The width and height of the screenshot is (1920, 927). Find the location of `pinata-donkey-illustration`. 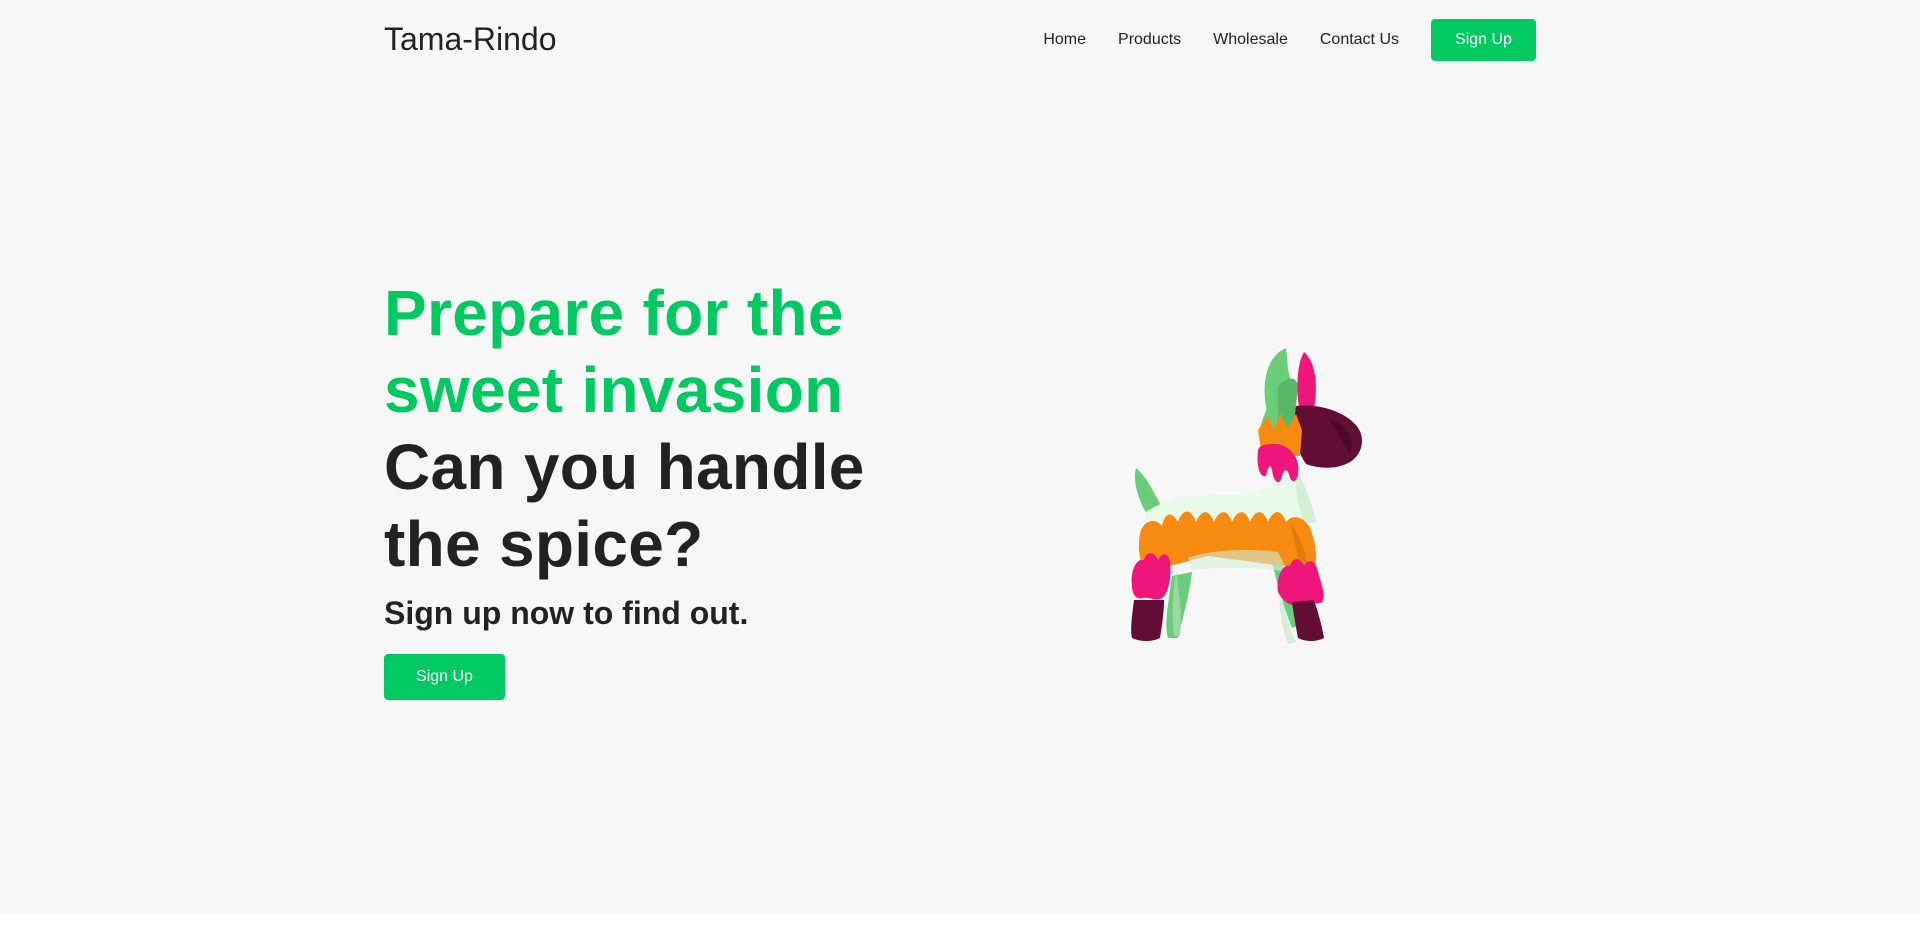

pinata-donkey-illustration is located at coordinates (1248, 496).